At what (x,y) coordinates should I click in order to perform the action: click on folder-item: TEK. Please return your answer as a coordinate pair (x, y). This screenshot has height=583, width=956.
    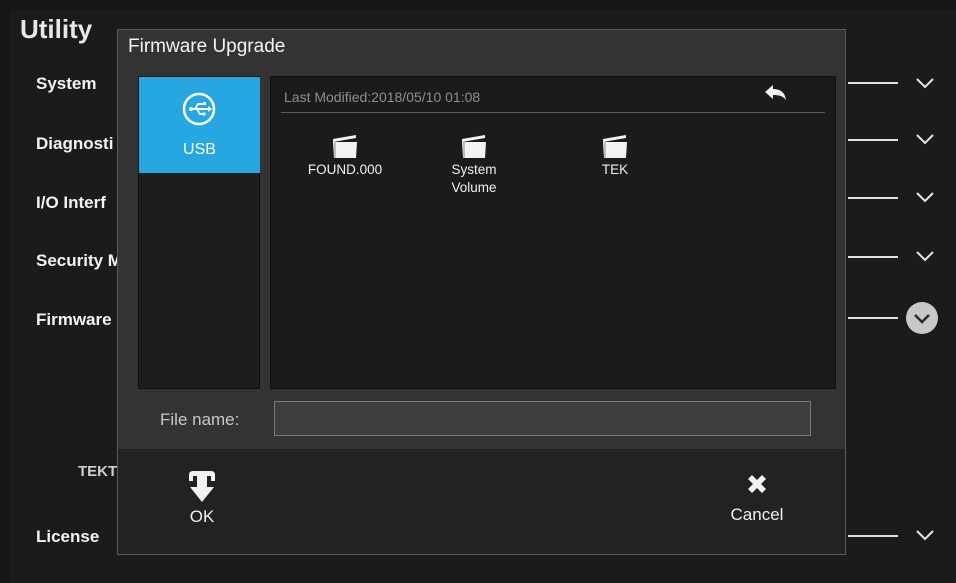
    Looking at the image, I should click on (615, 156).